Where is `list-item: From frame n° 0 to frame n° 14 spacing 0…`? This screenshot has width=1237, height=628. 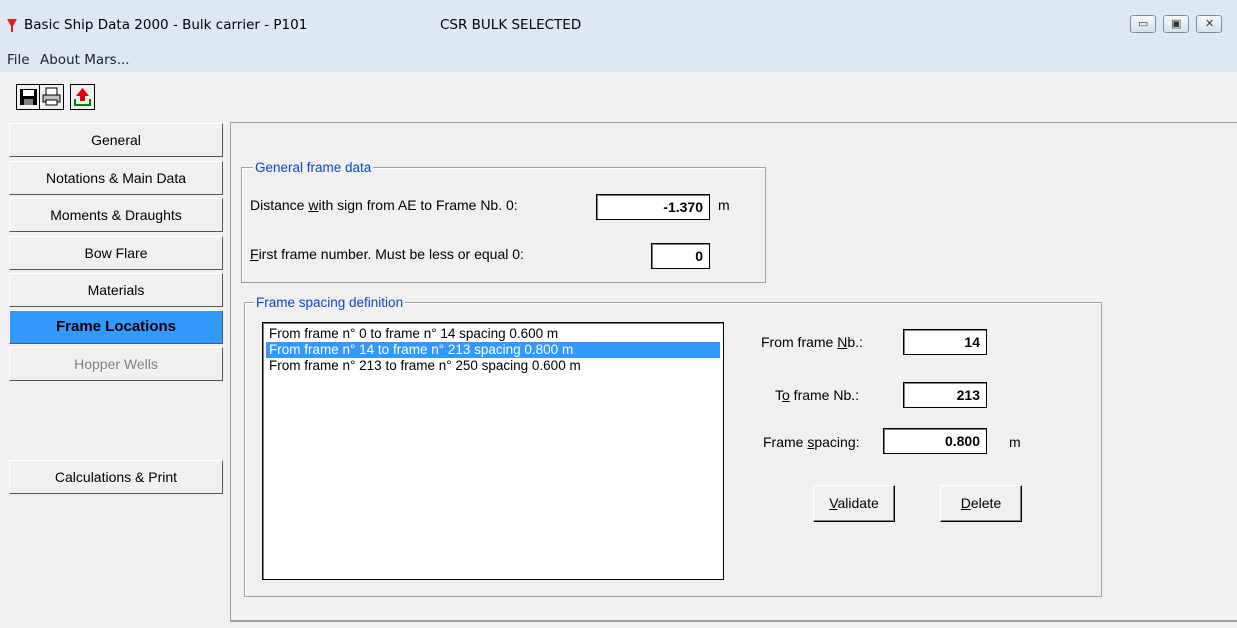
list-item: From frame n° 0 to frame n° 14 spacing 0… is located at coordinates (493, 334).